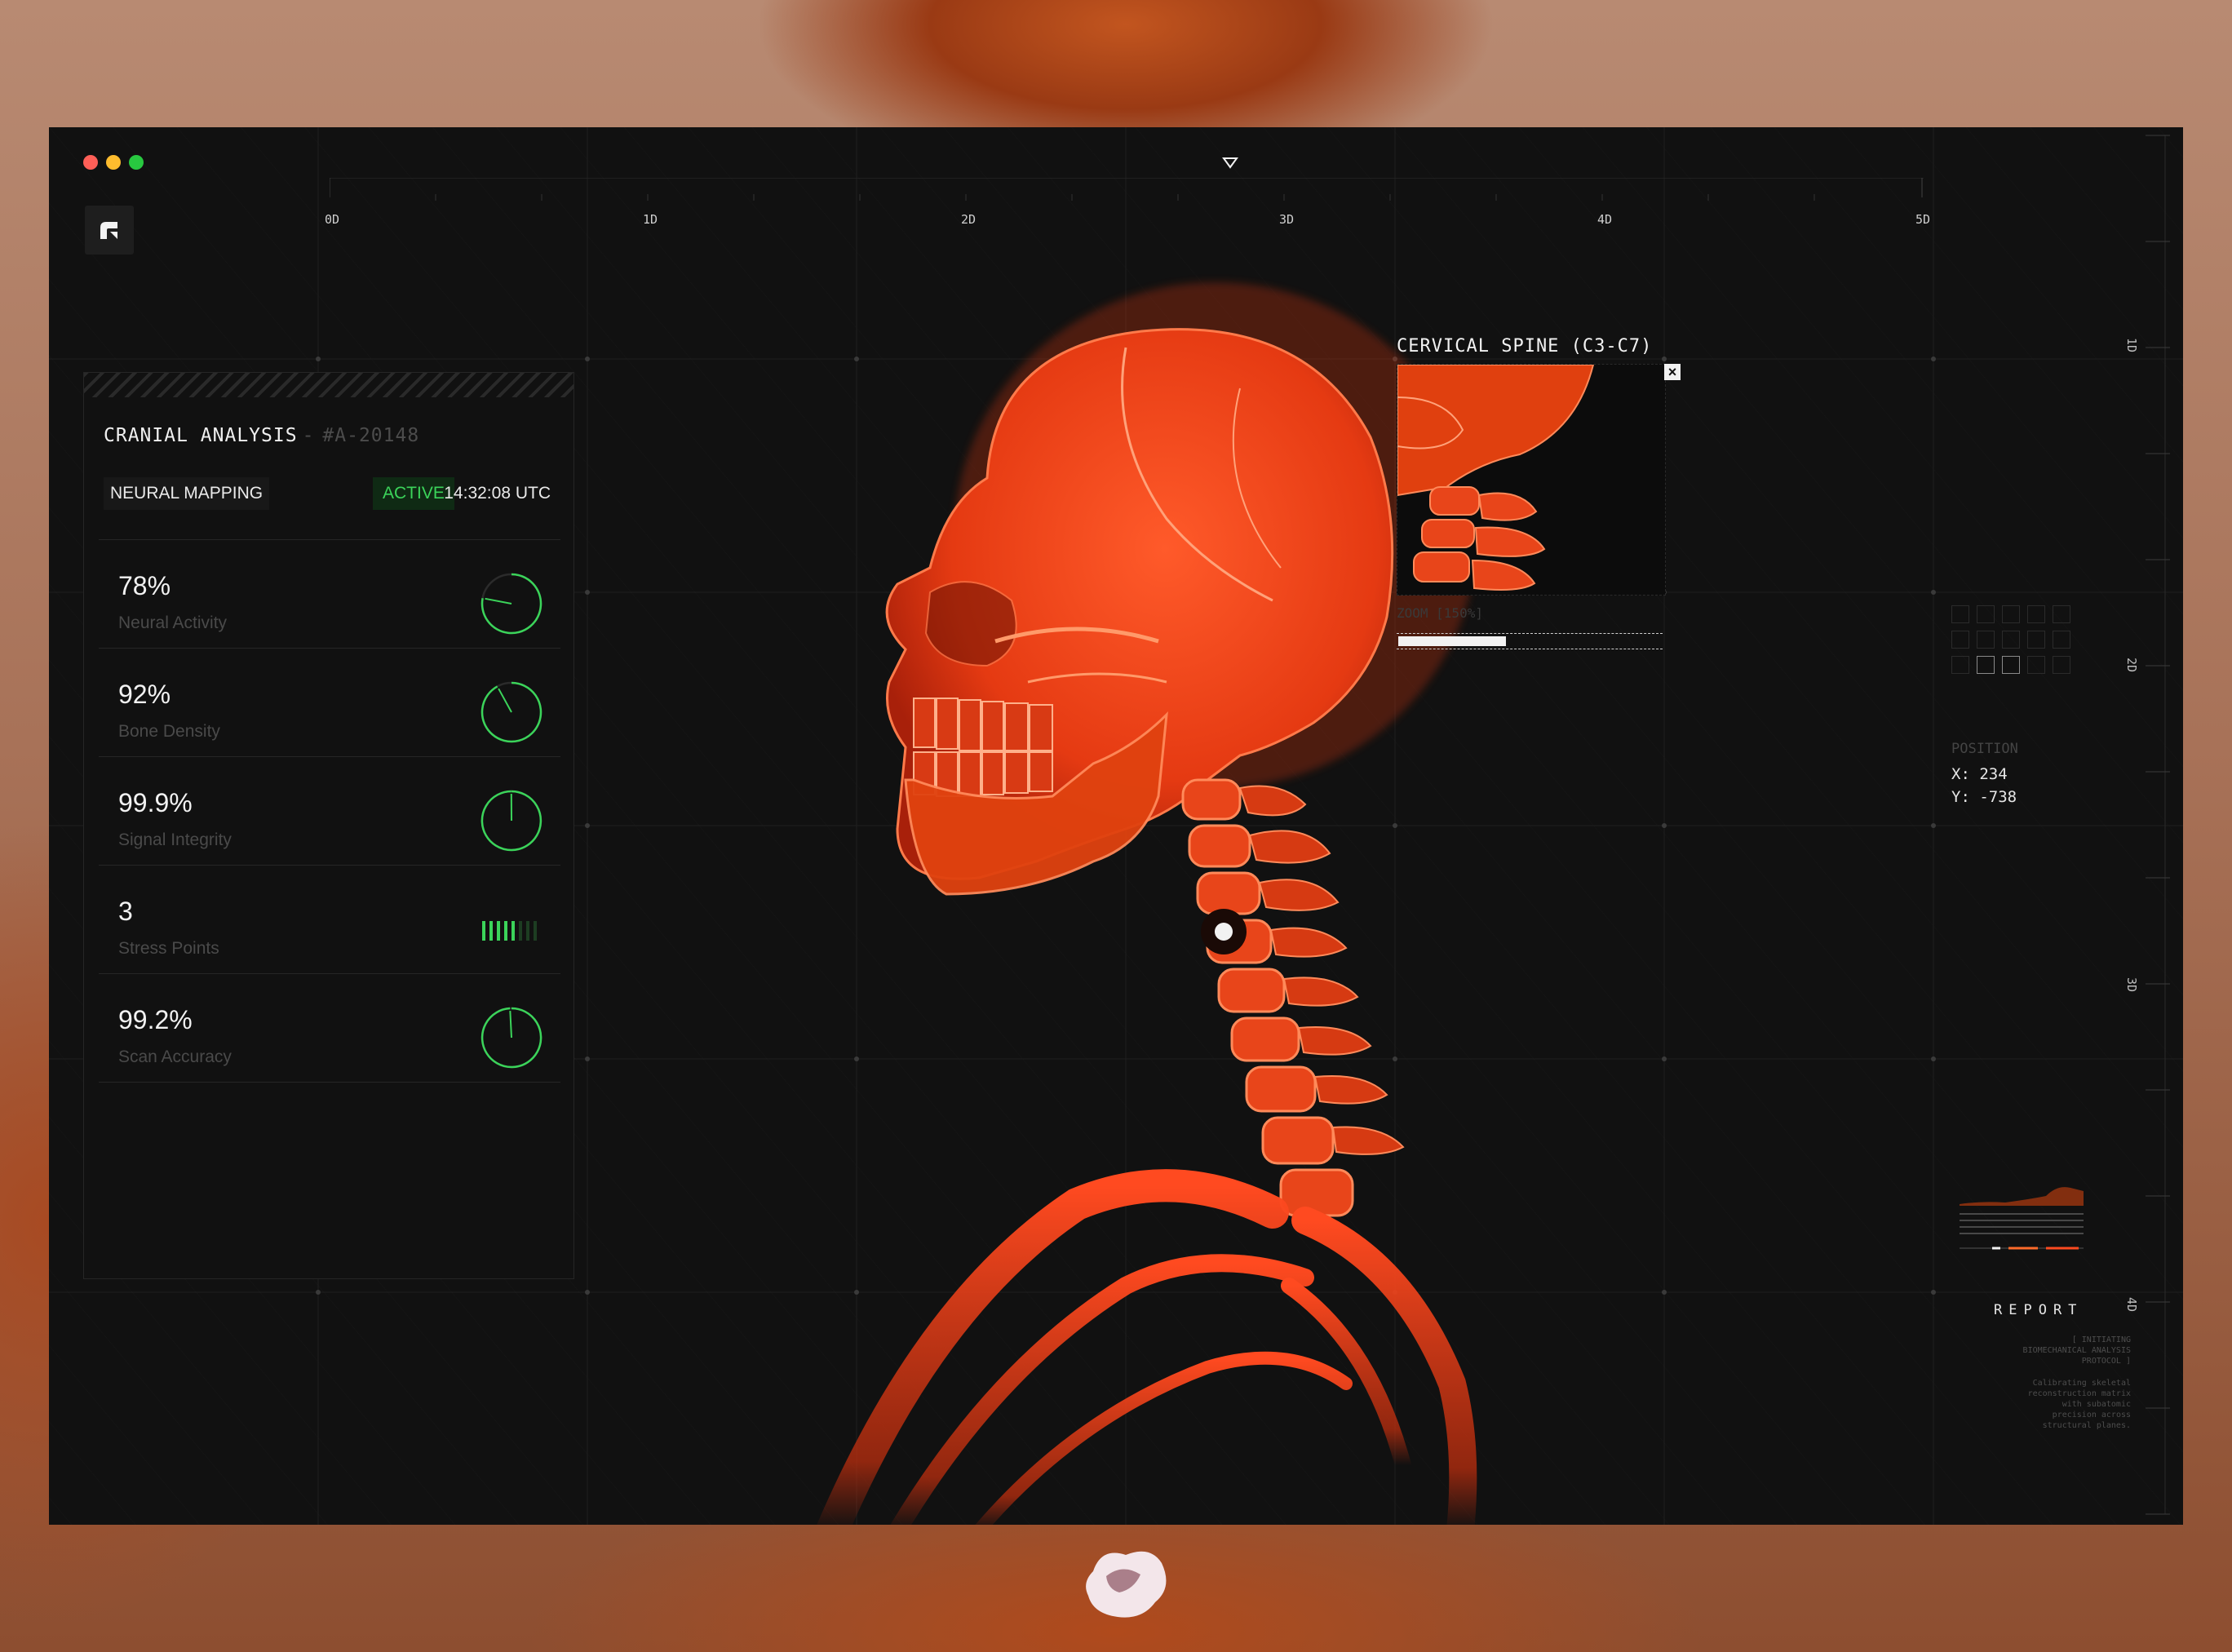  I want to click on metric-bone-density: 92% Bone Density, so click(329, 702).